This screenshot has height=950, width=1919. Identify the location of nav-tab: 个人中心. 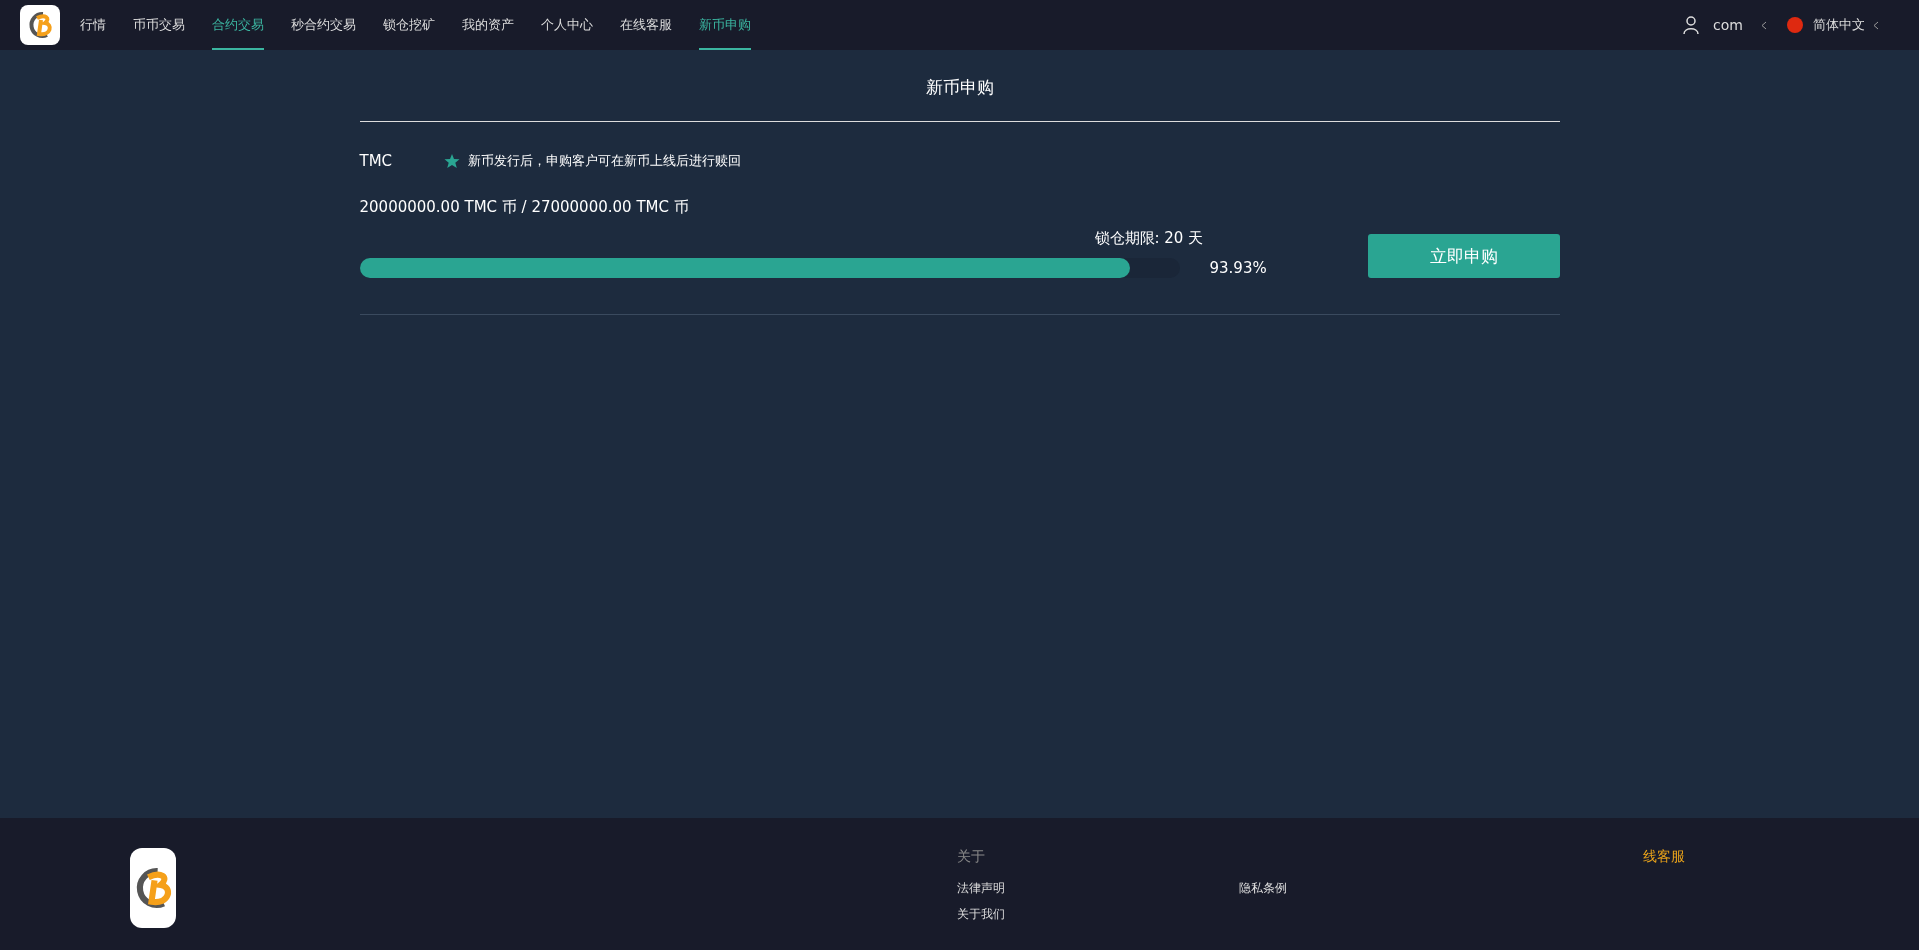
(567, 25).